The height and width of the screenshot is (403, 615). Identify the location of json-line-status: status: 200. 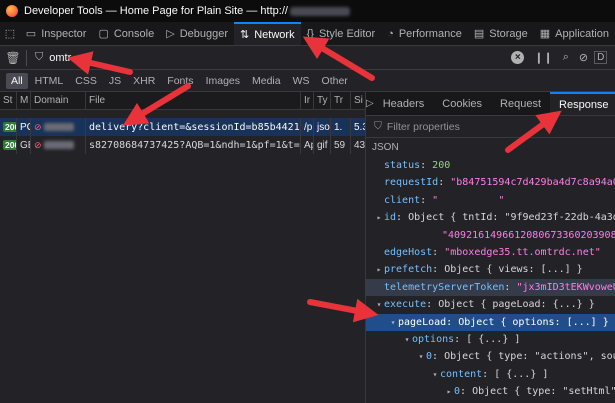
(490, 165).